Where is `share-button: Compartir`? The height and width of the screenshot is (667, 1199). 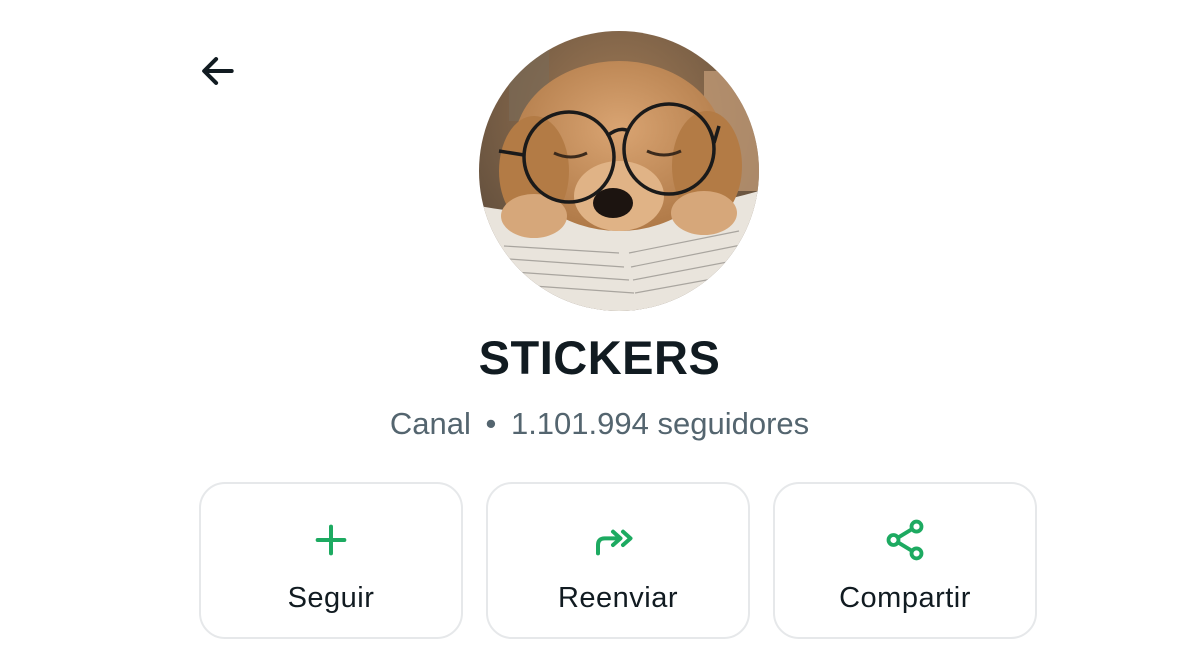 share-button: Compartir is located at coordinates (905, 560).